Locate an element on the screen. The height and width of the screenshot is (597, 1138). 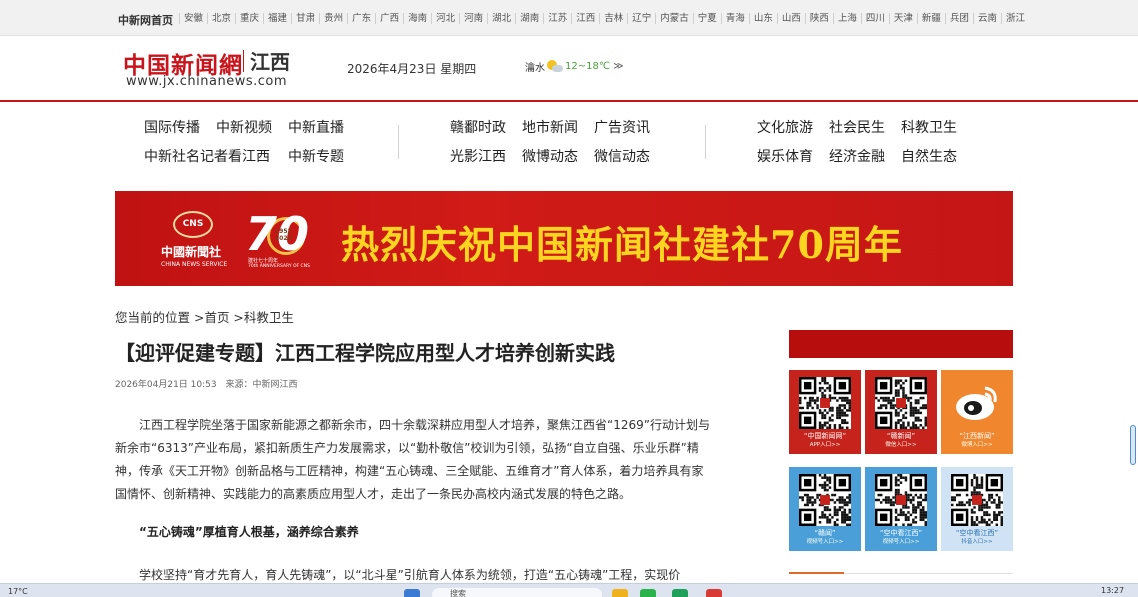
logo-divider is located at coordinates (243, 61).